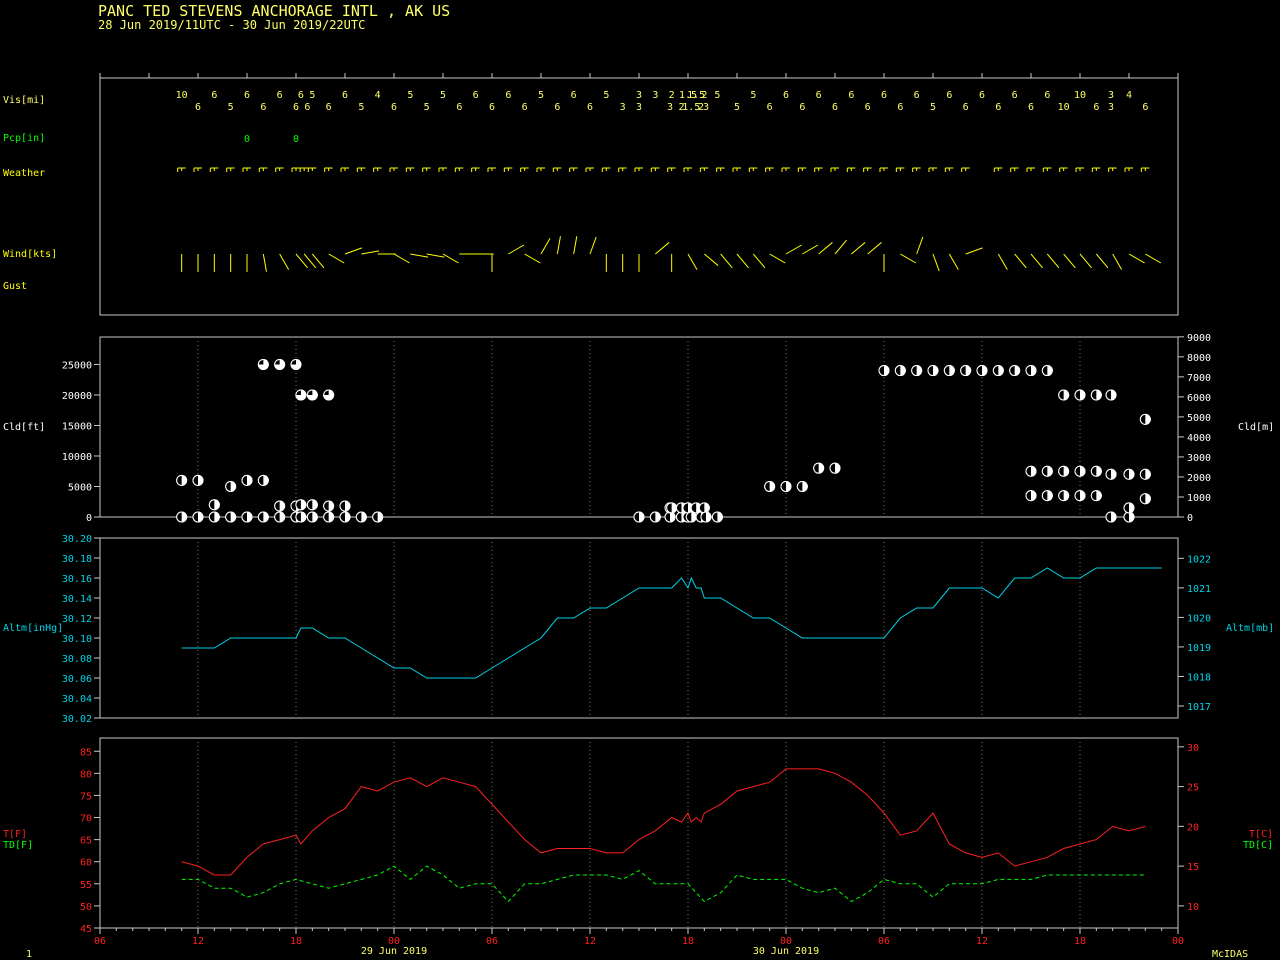 This screenshot has width=1280, height=960. I want to click on alt-left-tick-label: 30.10, so click(77, 639).